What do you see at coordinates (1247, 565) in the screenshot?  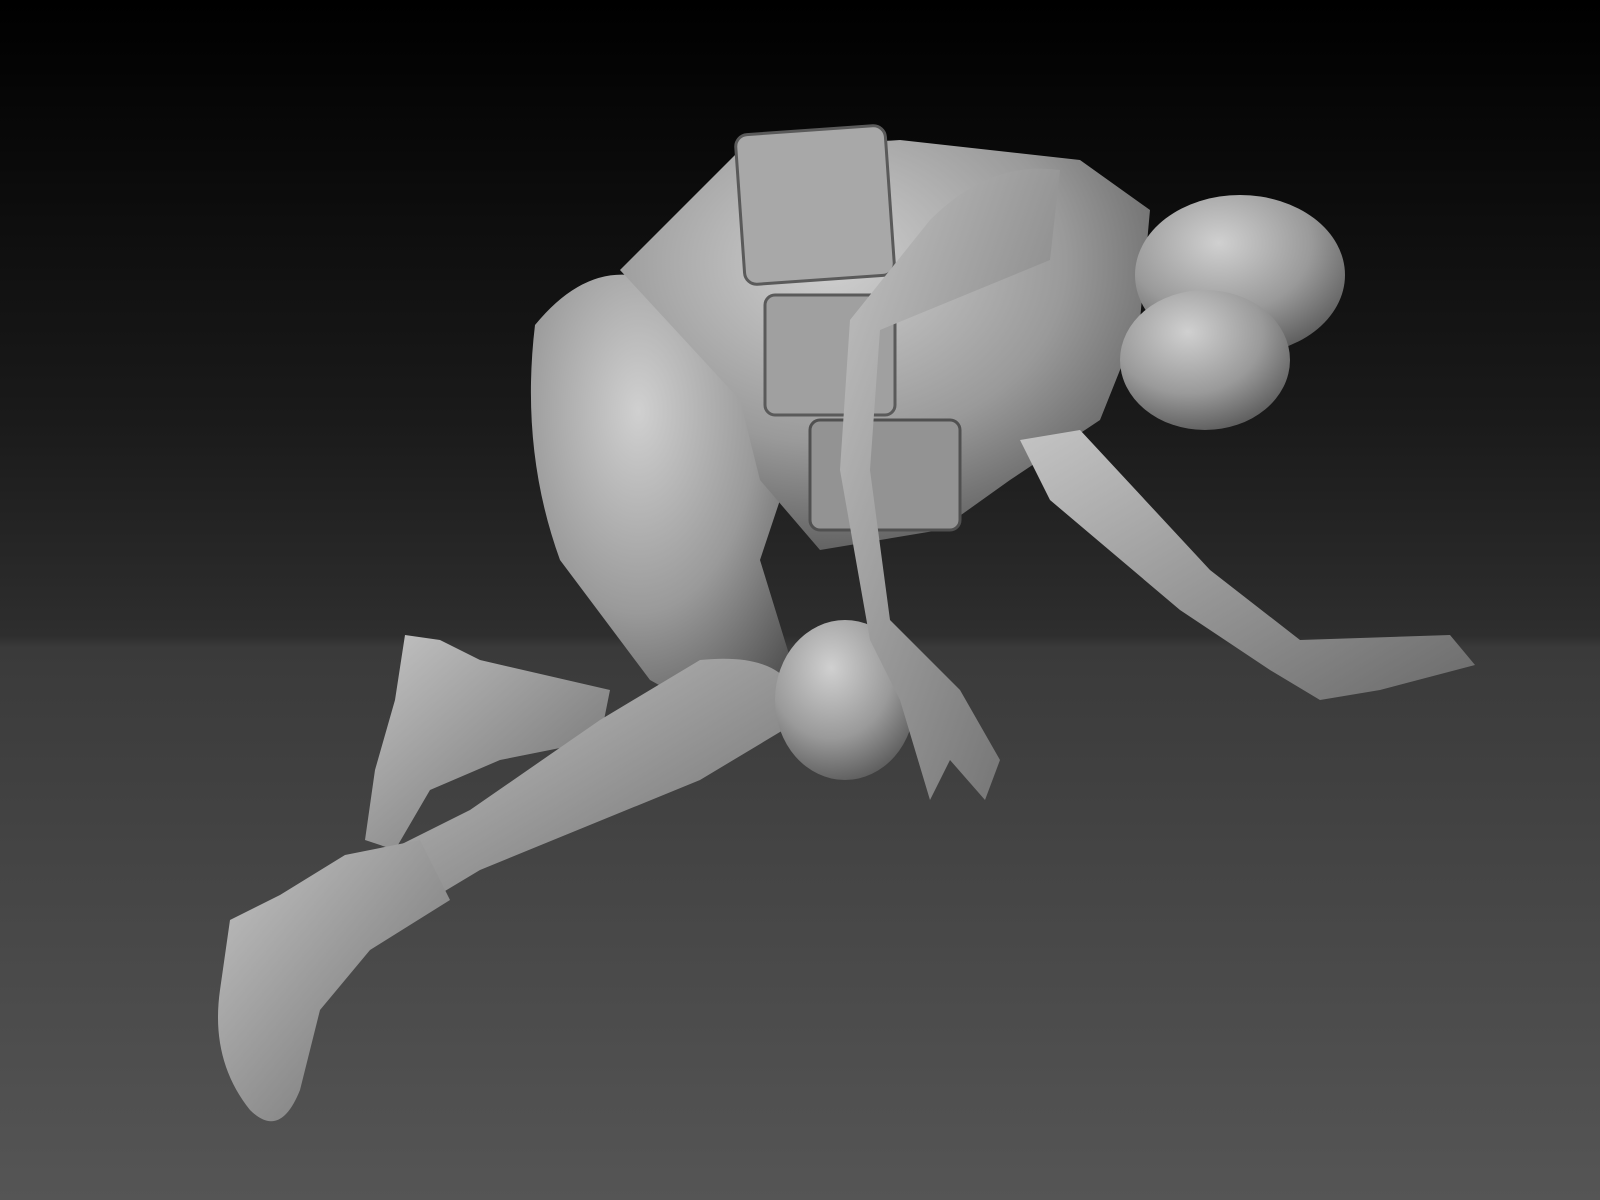 I see `far-arm` at bounding box center [1247, 565].